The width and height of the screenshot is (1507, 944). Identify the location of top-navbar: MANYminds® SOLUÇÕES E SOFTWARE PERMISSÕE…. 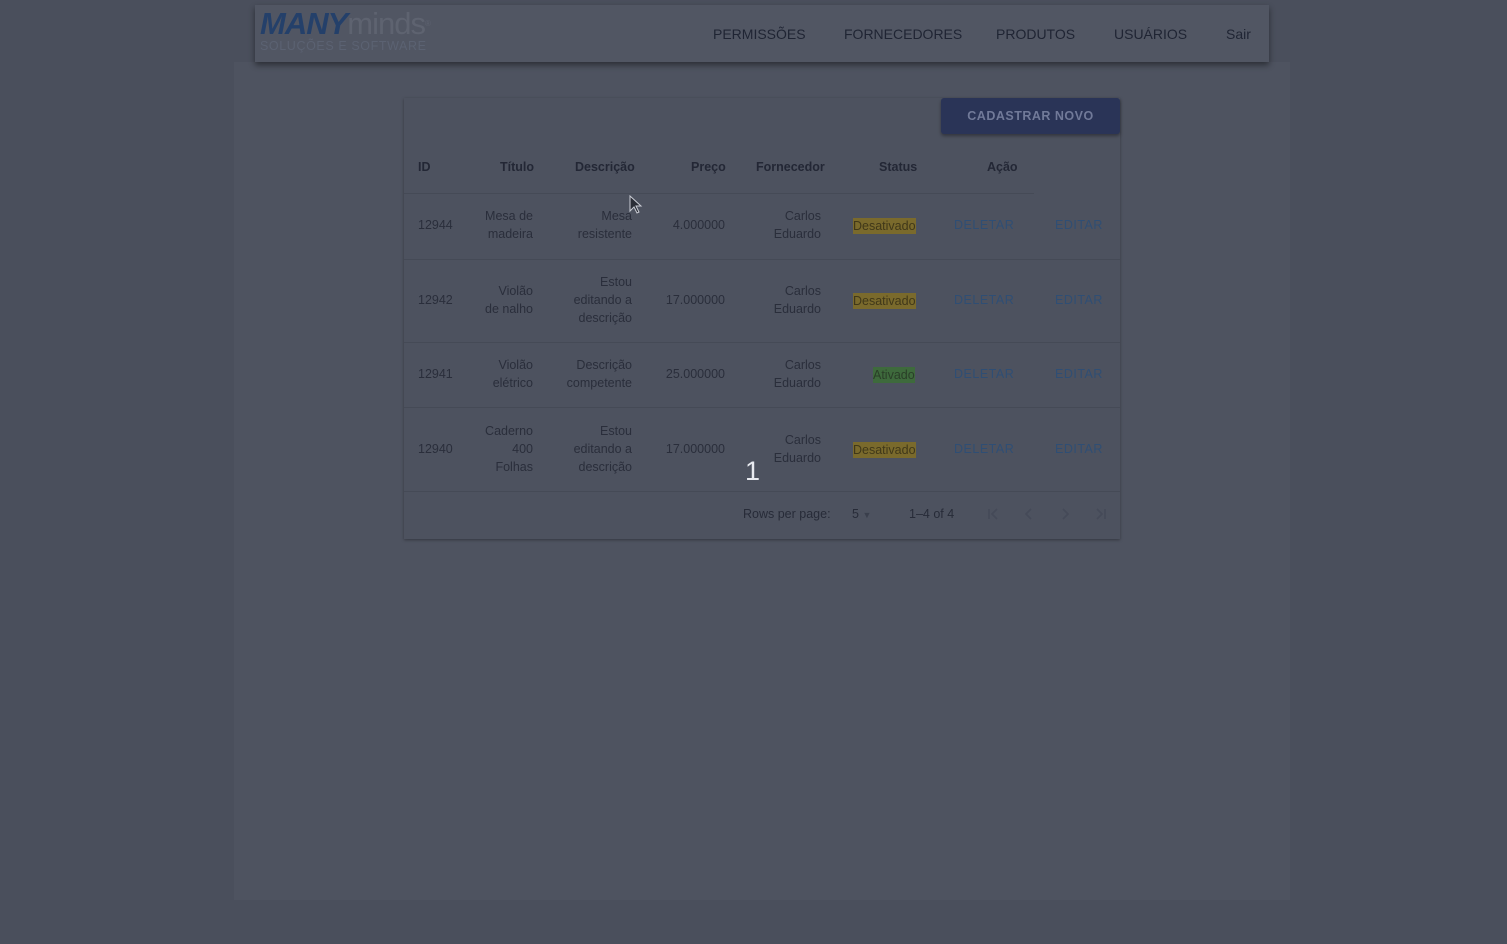
(762, 33).